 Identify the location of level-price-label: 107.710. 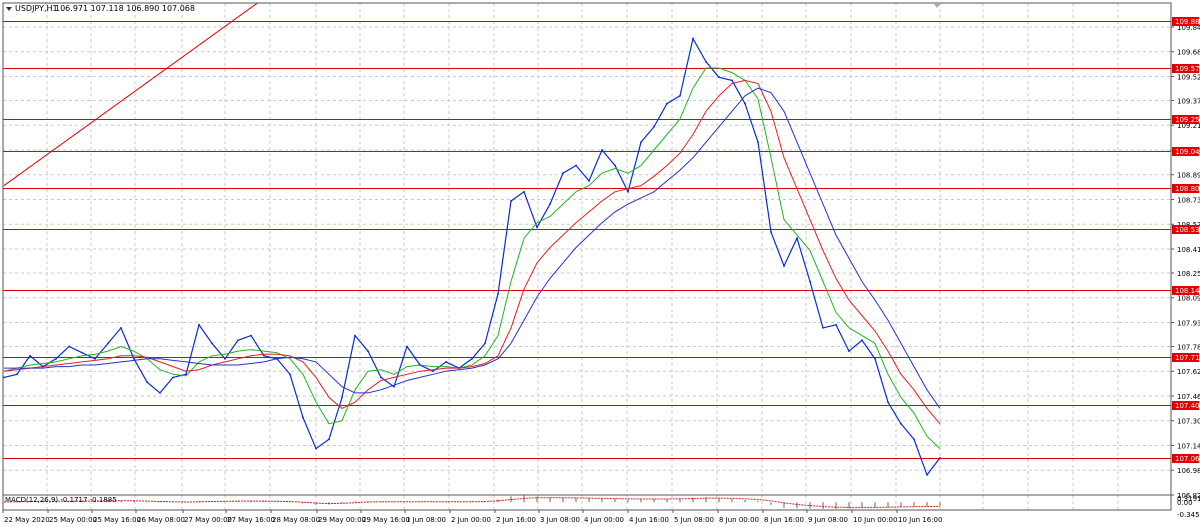
(1187, 358).